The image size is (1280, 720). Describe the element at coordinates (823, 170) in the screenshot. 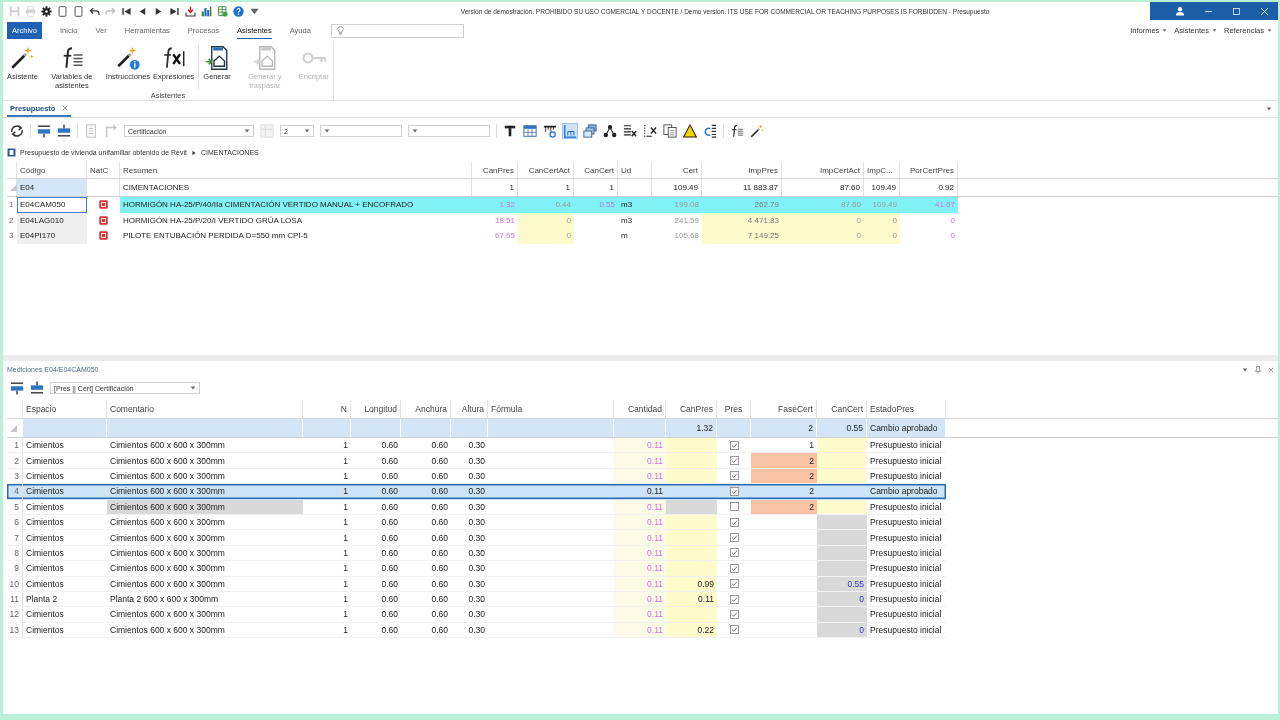

I see `column-header: ImpCertAct` at that location.